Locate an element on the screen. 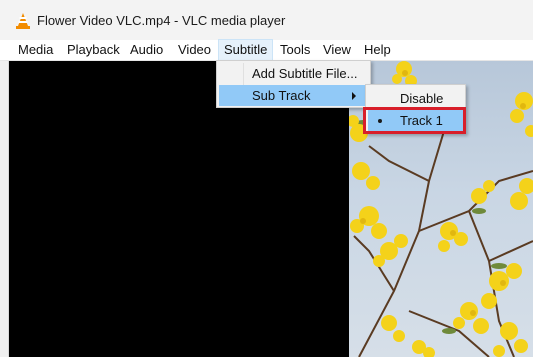 The height and width of the screenshot is (357, 533). menu-tools: Tools is located at coordinates (295, 50).